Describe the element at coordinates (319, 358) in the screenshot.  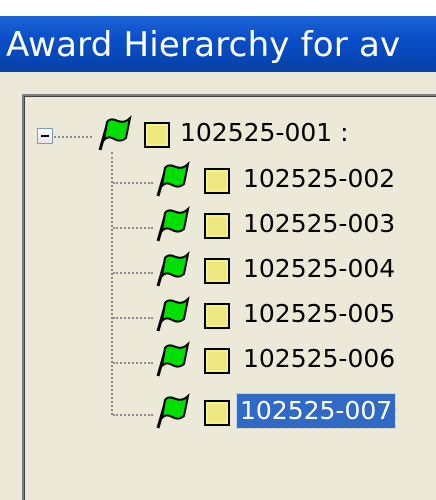
I see `tree-node-label: 102525-006` at that location.